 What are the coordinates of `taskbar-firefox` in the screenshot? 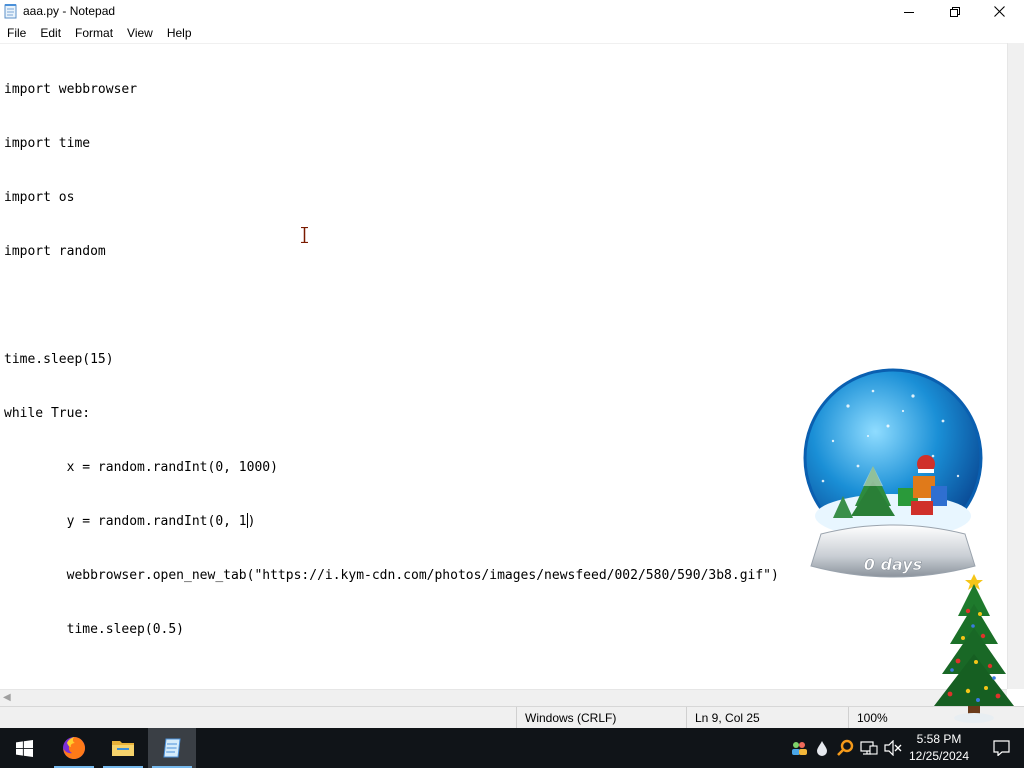 It's located at (74, 748).